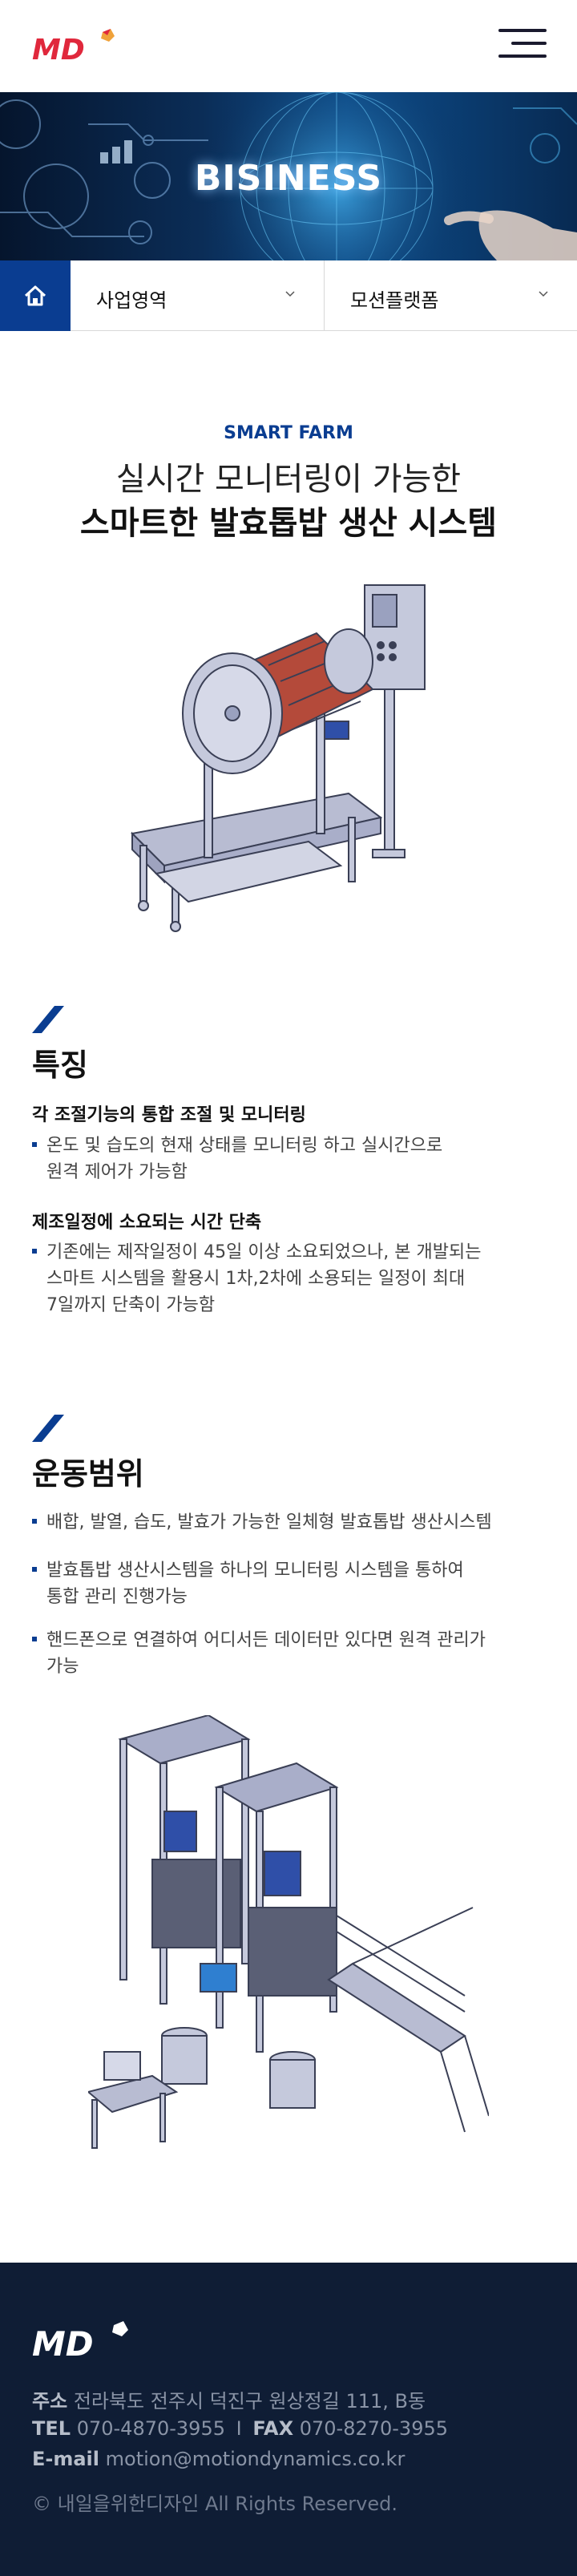 This screenshot has height=2576, width=577. I want to click on feature-description: 온도 및 습도의 현재 상태를 모니터링 하고 실시간으로 원격 제어가 가능함, so click(288, 1159).